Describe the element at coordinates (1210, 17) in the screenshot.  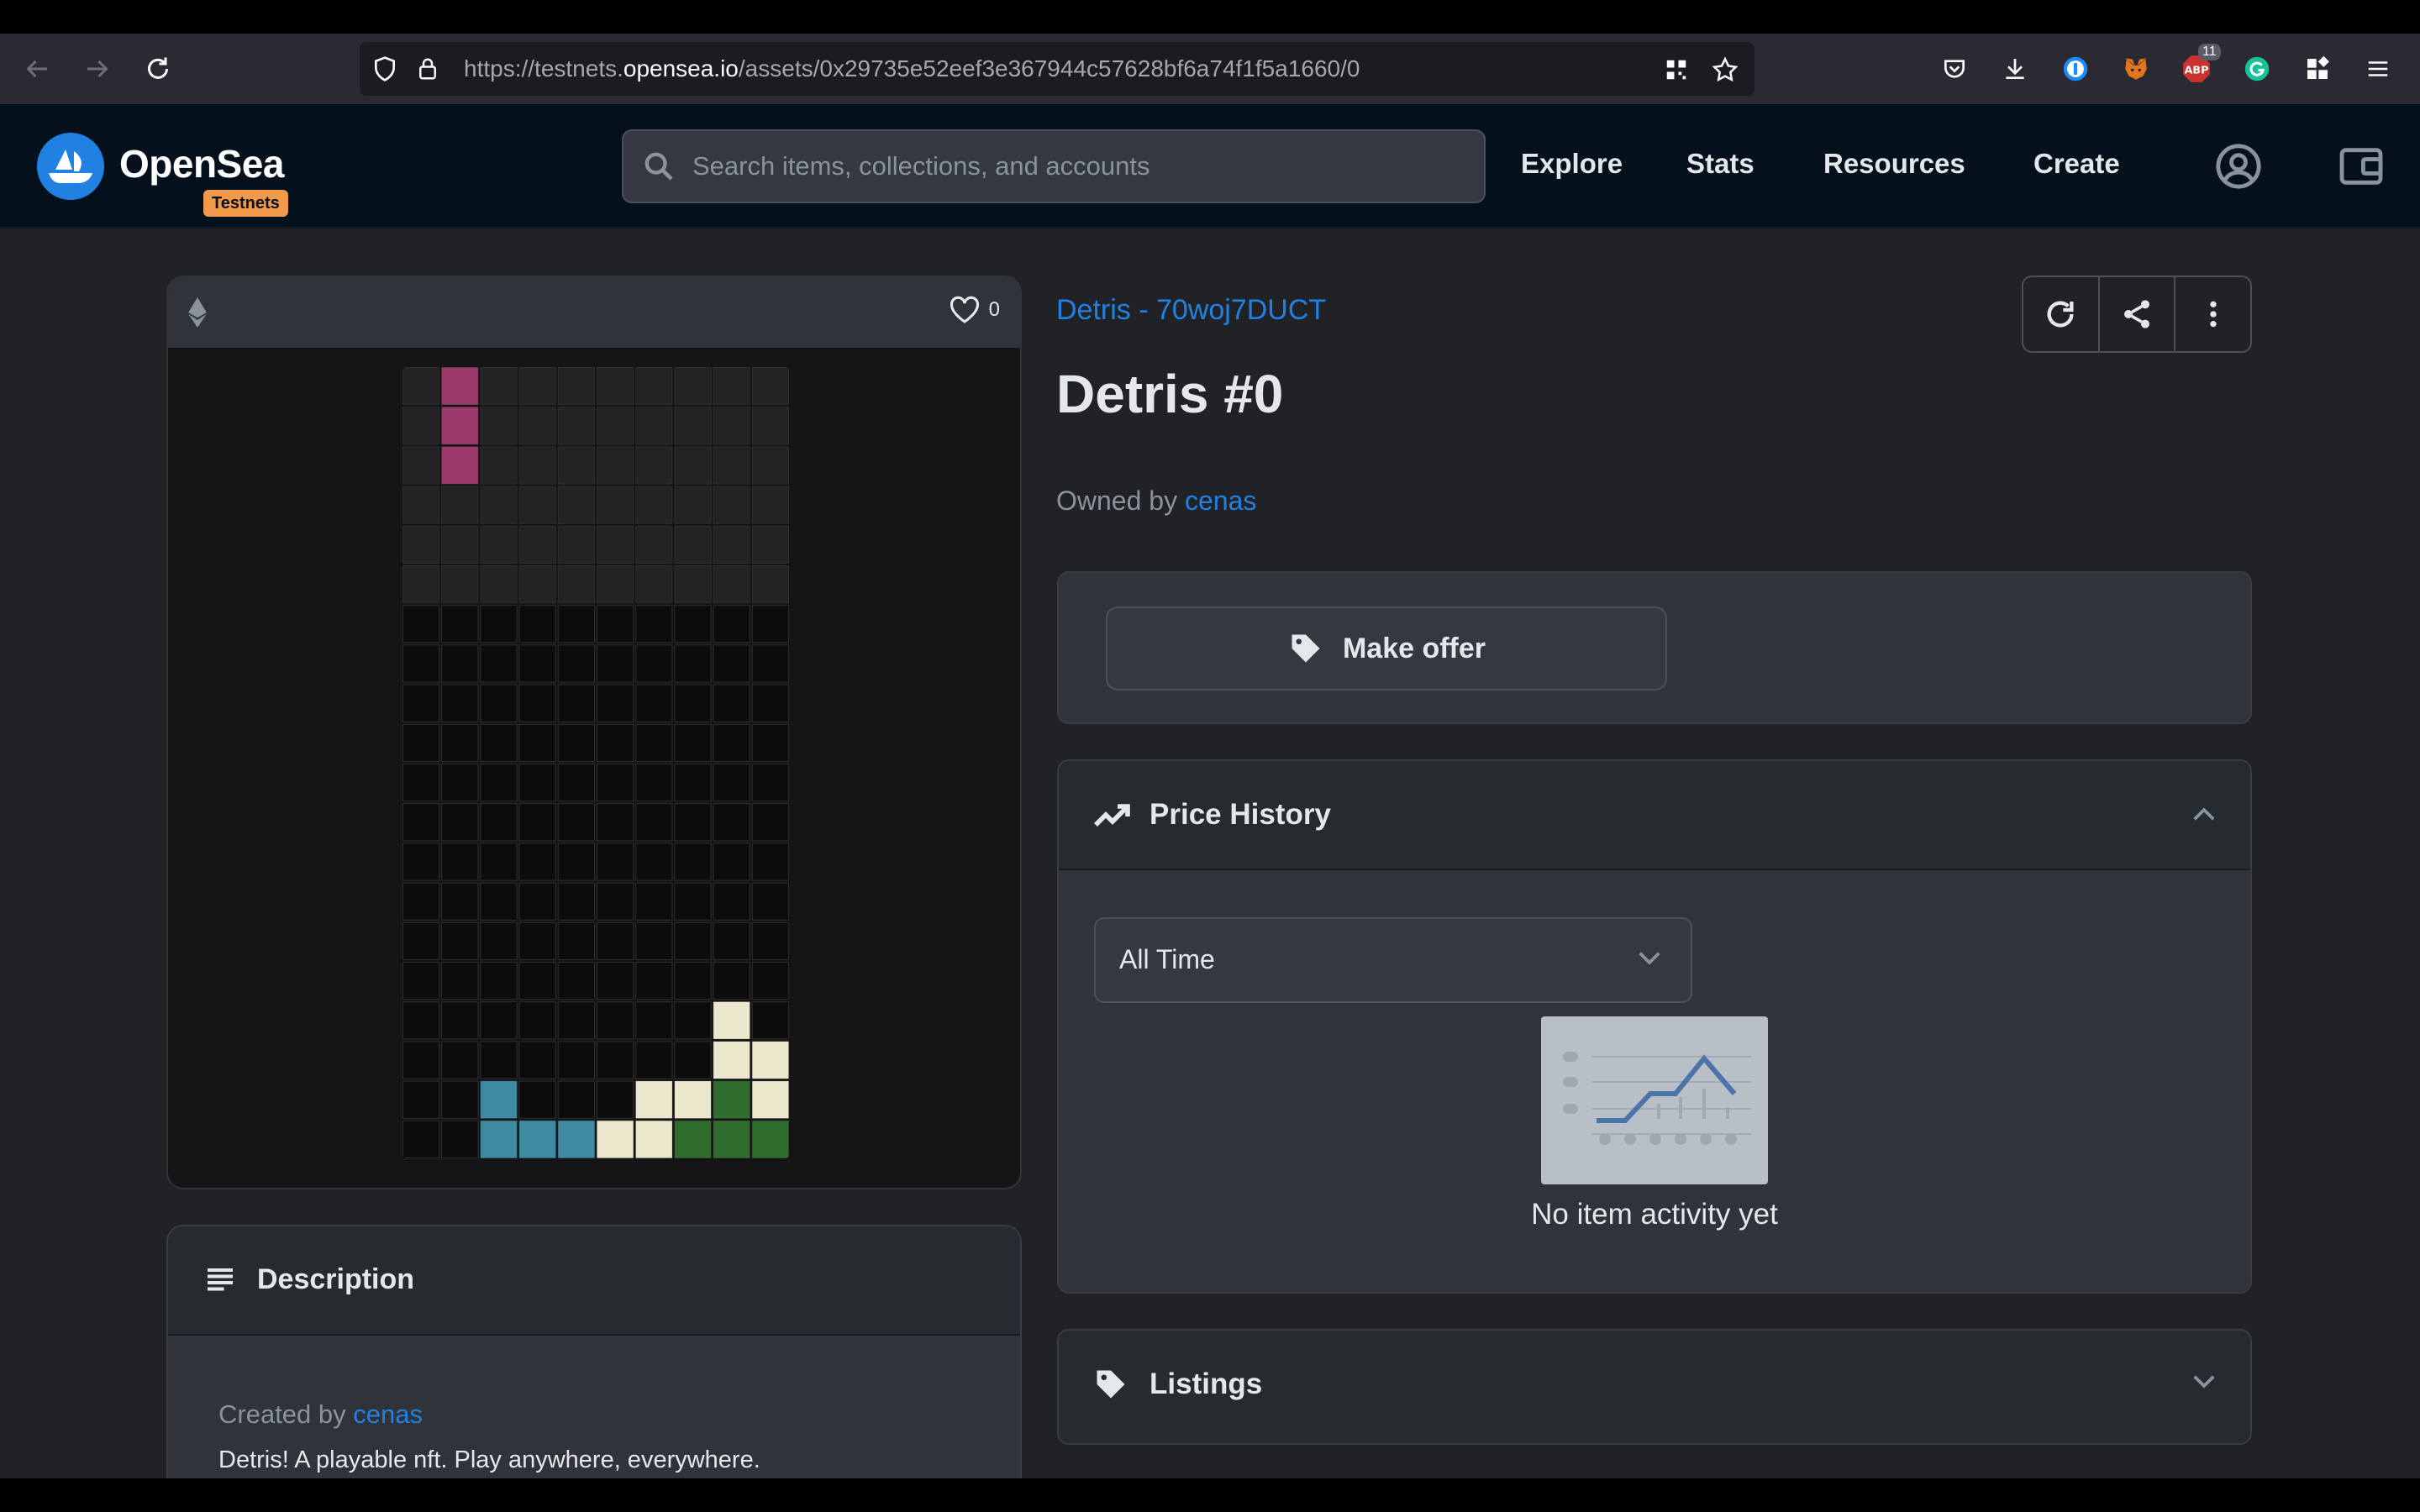
I see `os-menubar` at that location.